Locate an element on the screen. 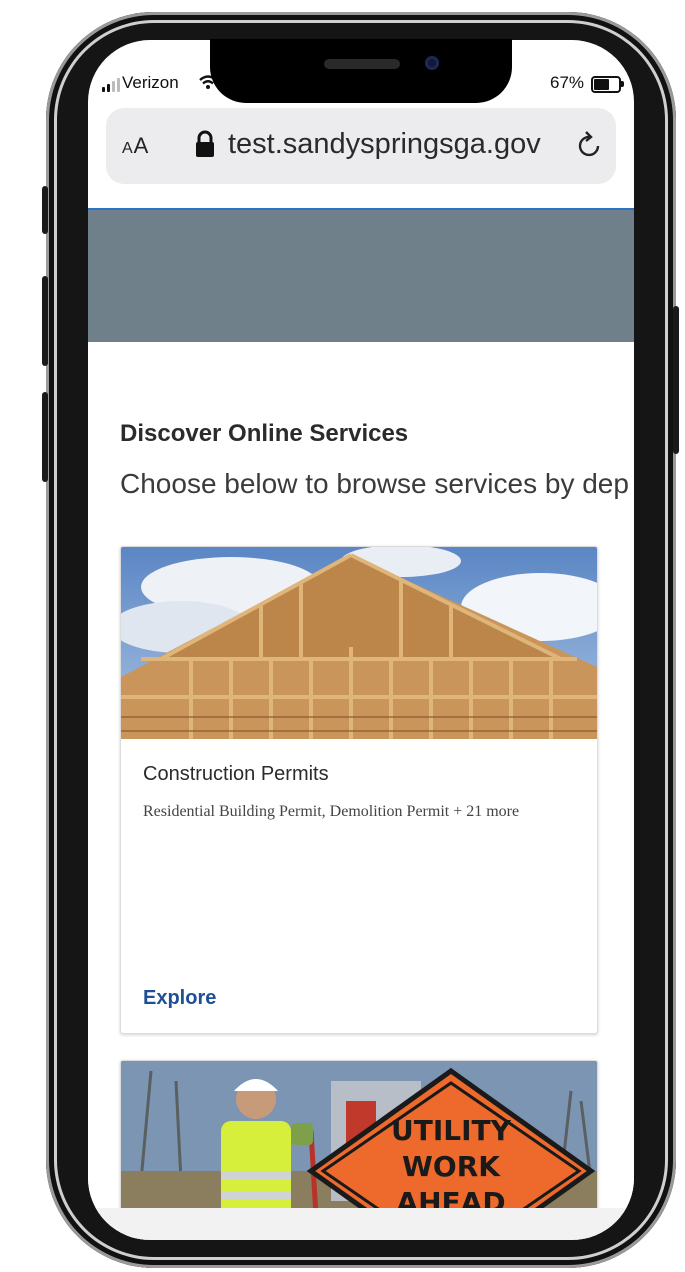 Image resolution: width=685 pixels, height=1272 pixels. url-text: test.sandyspringsga.gov is located at coordinates (384, 144).